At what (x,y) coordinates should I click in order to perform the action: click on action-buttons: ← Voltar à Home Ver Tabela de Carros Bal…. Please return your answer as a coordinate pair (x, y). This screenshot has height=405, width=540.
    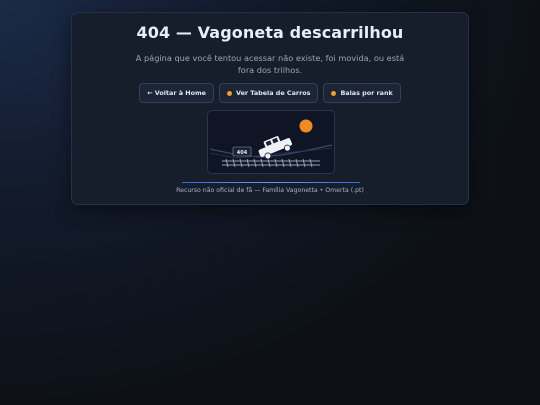
    Looking at the image, I should click on (270, 93).